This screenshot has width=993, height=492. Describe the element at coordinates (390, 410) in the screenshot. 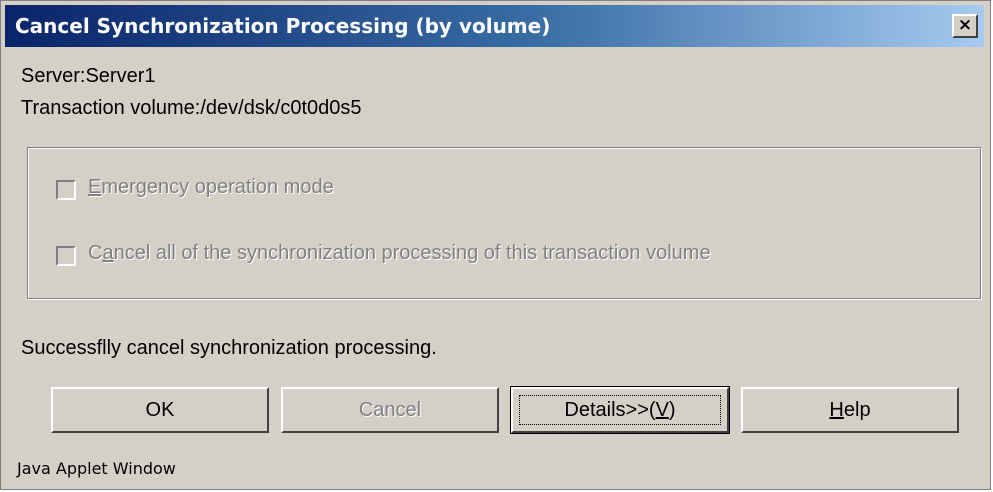

I see `cancel-button: Cancel` at that location.